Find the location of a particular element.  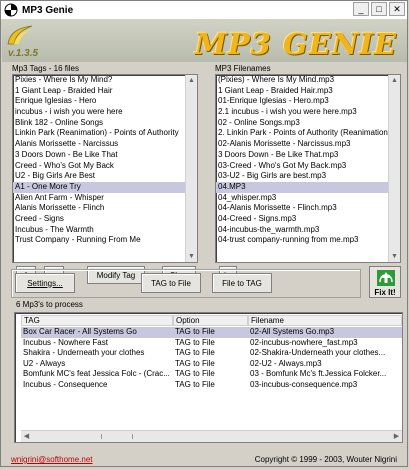

tags-panel-label: Mp3 Tags - 16 files is located at coordinates (45, 68).